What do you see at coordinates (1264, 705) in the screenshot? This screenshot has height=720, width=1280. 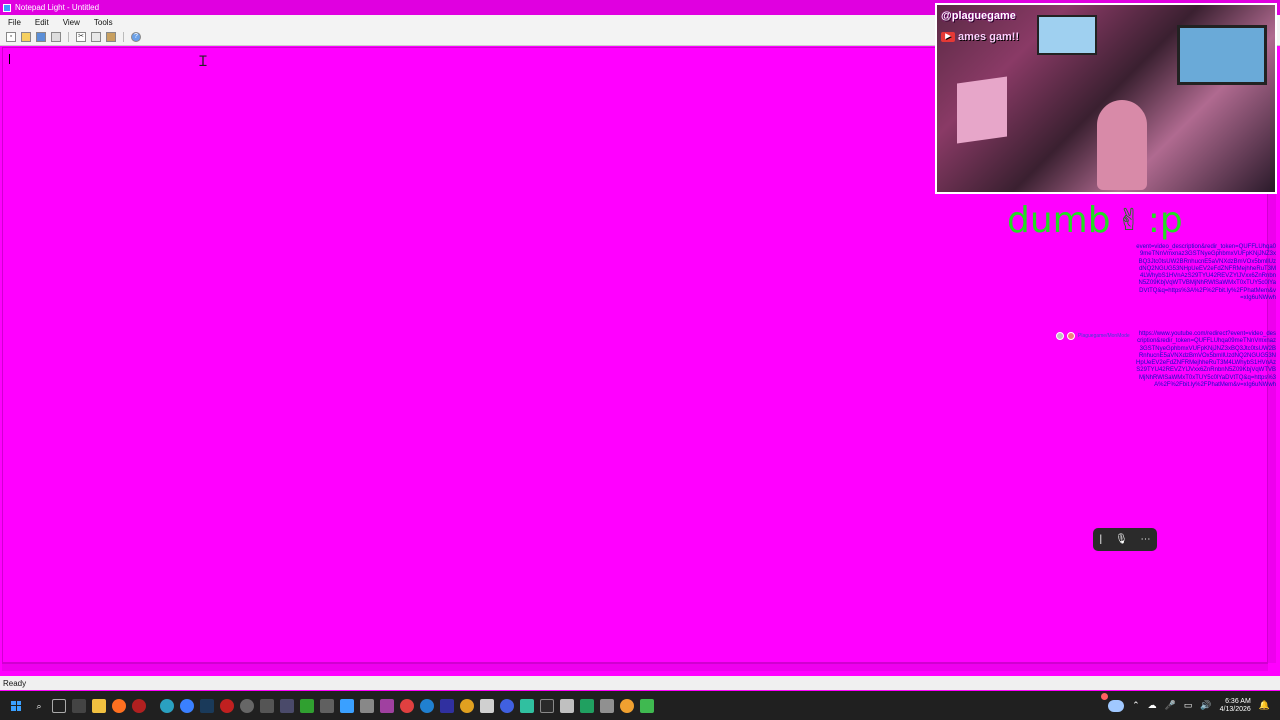 I see `notification-icon: 🔔` at bounding box center [1264, 705].